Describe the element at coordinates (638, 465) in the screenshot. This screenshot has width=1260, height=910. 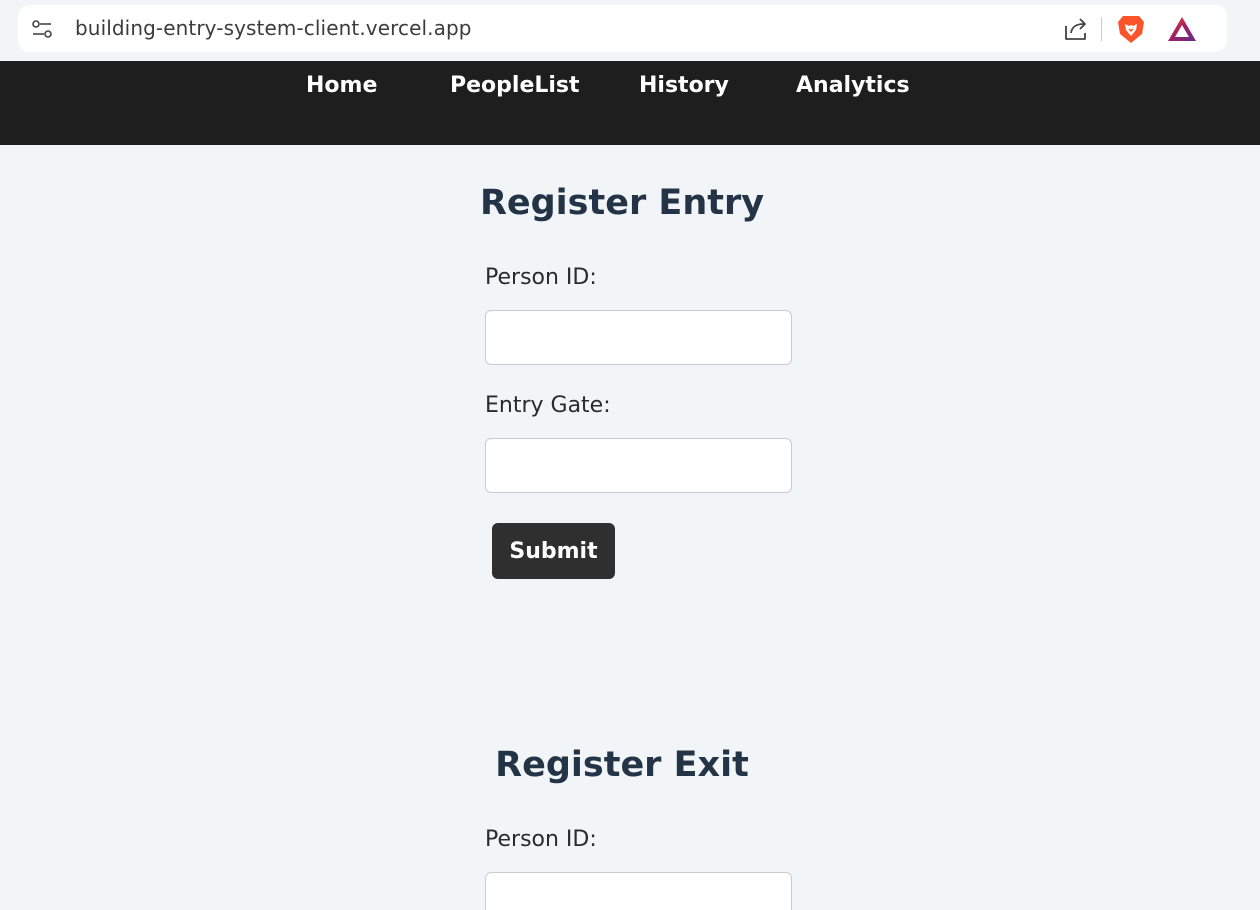
I see `entry-gate-input` at that location.